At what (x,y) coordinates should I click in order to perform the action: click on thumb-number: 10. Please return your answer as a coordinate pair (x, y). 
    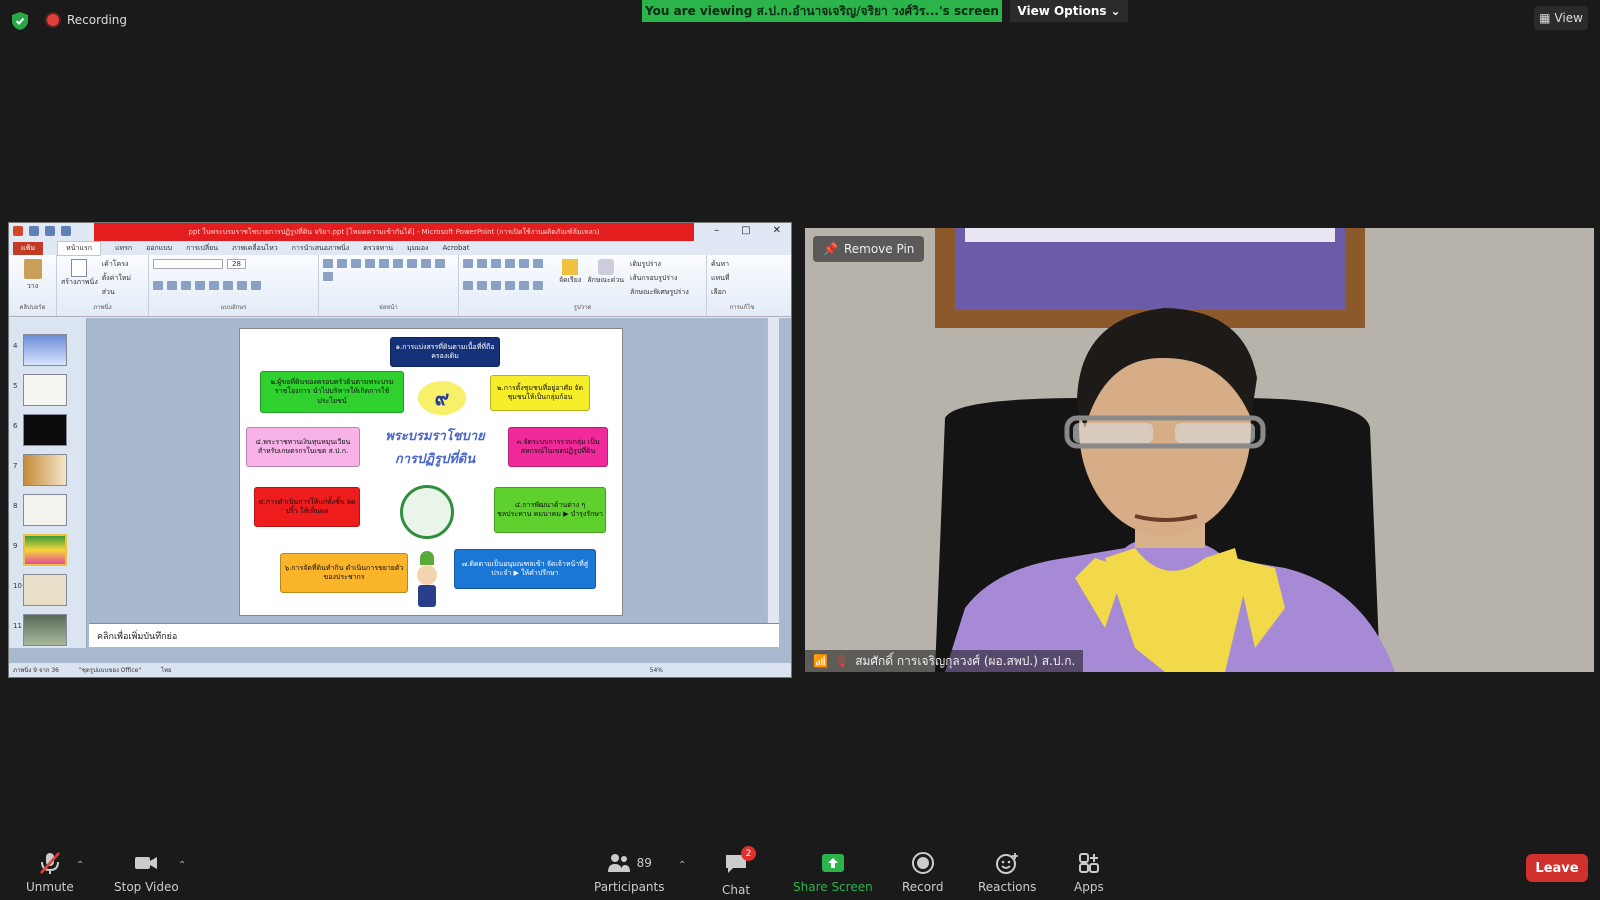
    Looking at the image, I should click on (17, 586).